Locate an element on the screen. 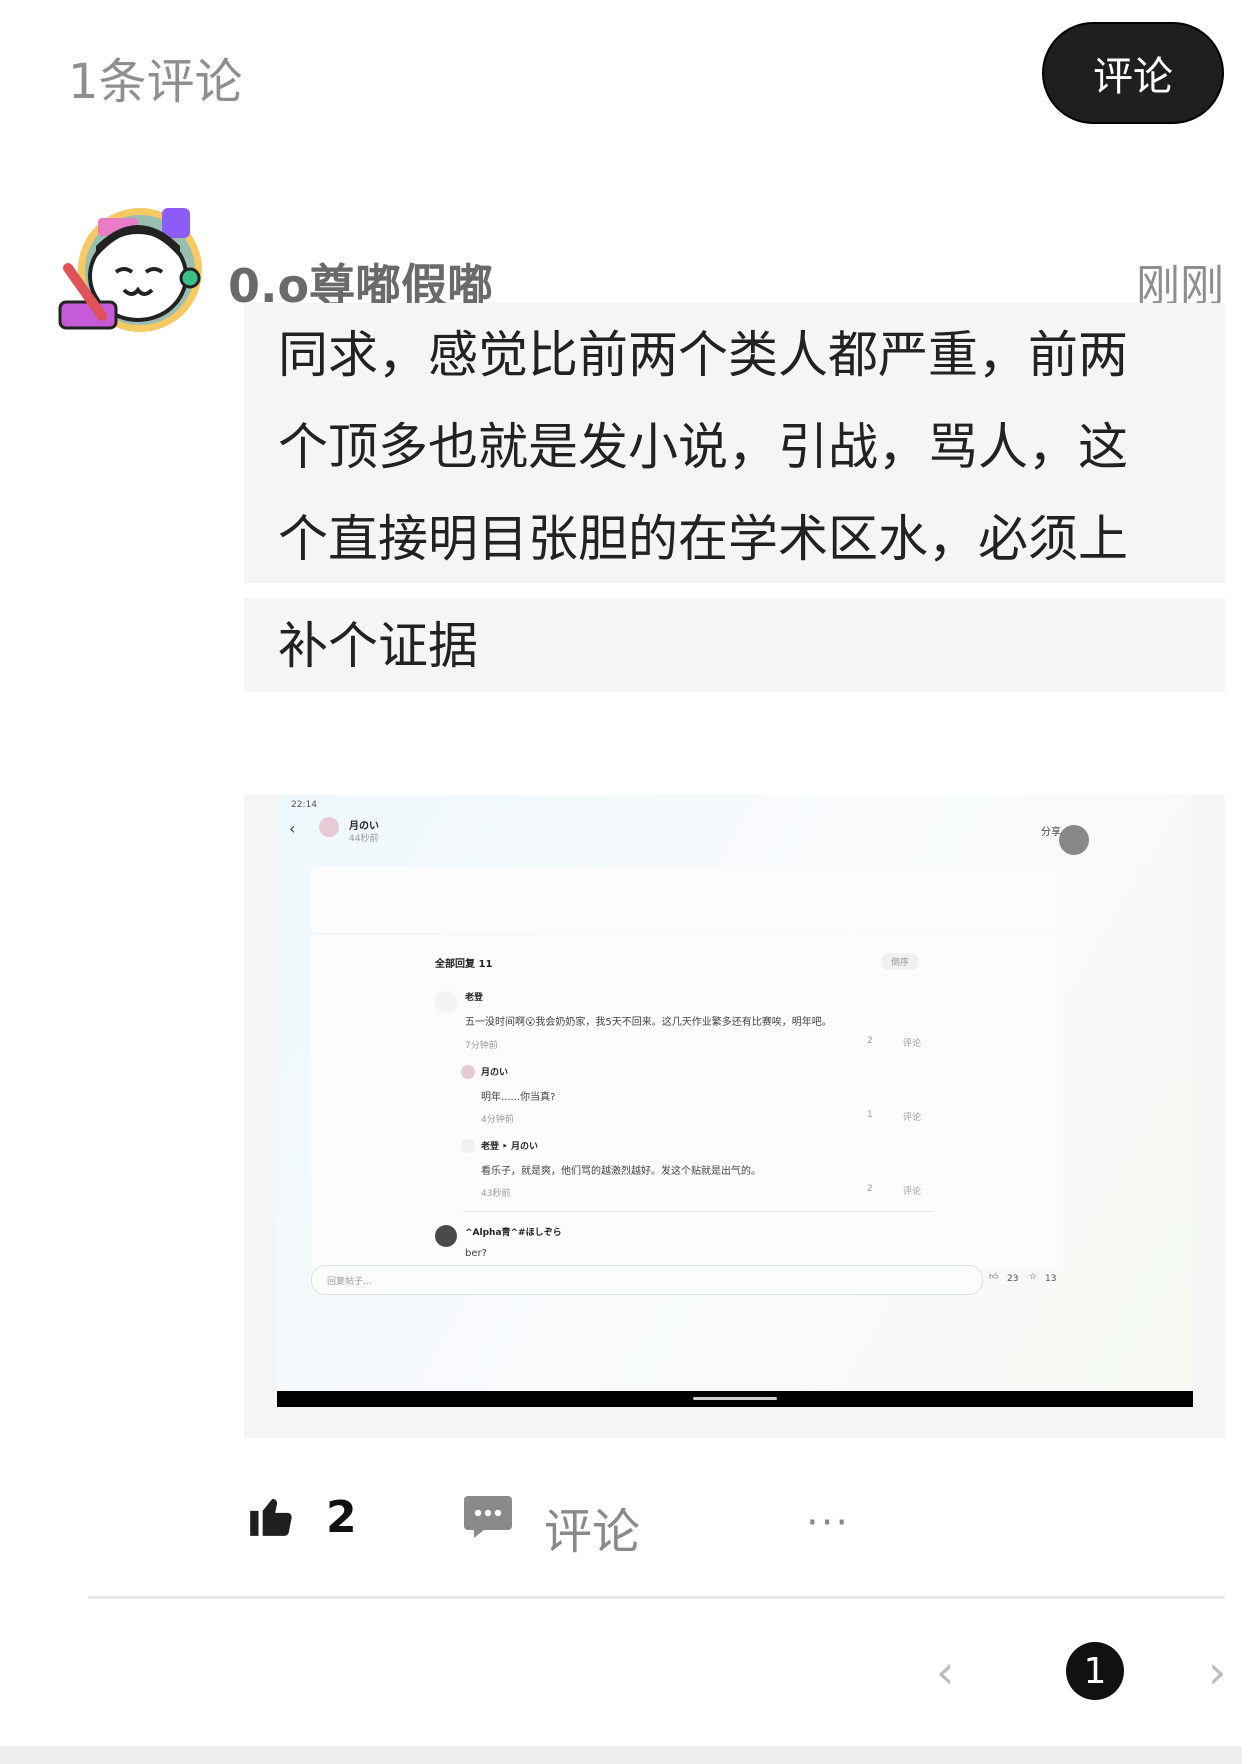 The width and height of the screenshot is (1242, 1764). reply-text: 五一没时间啊😮我会奶奶家，我5天不回来。这几天作业繁多还有比赛唉，明年吧。 is located at coordinates (648, 1022).